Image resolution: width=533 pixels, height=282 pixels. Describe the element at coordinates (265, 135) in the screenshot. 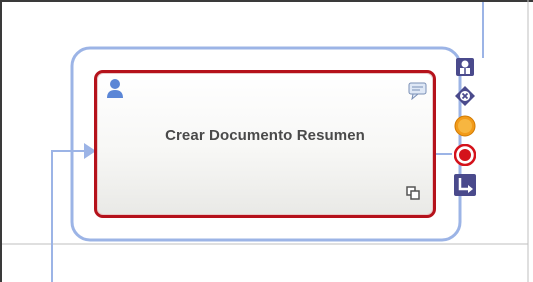

I see `task-label: Crear Documento Resumen` at that location.